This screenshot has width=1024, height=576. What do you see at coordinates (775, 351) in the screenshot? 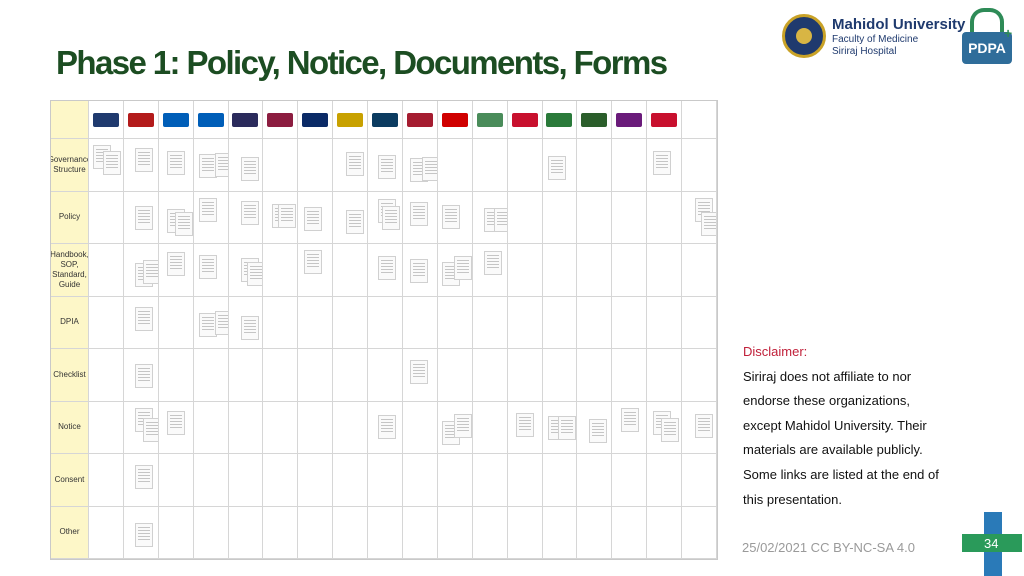
I see `disclaimer-heading: Disclaimer:` at bounding box center [775, 351].